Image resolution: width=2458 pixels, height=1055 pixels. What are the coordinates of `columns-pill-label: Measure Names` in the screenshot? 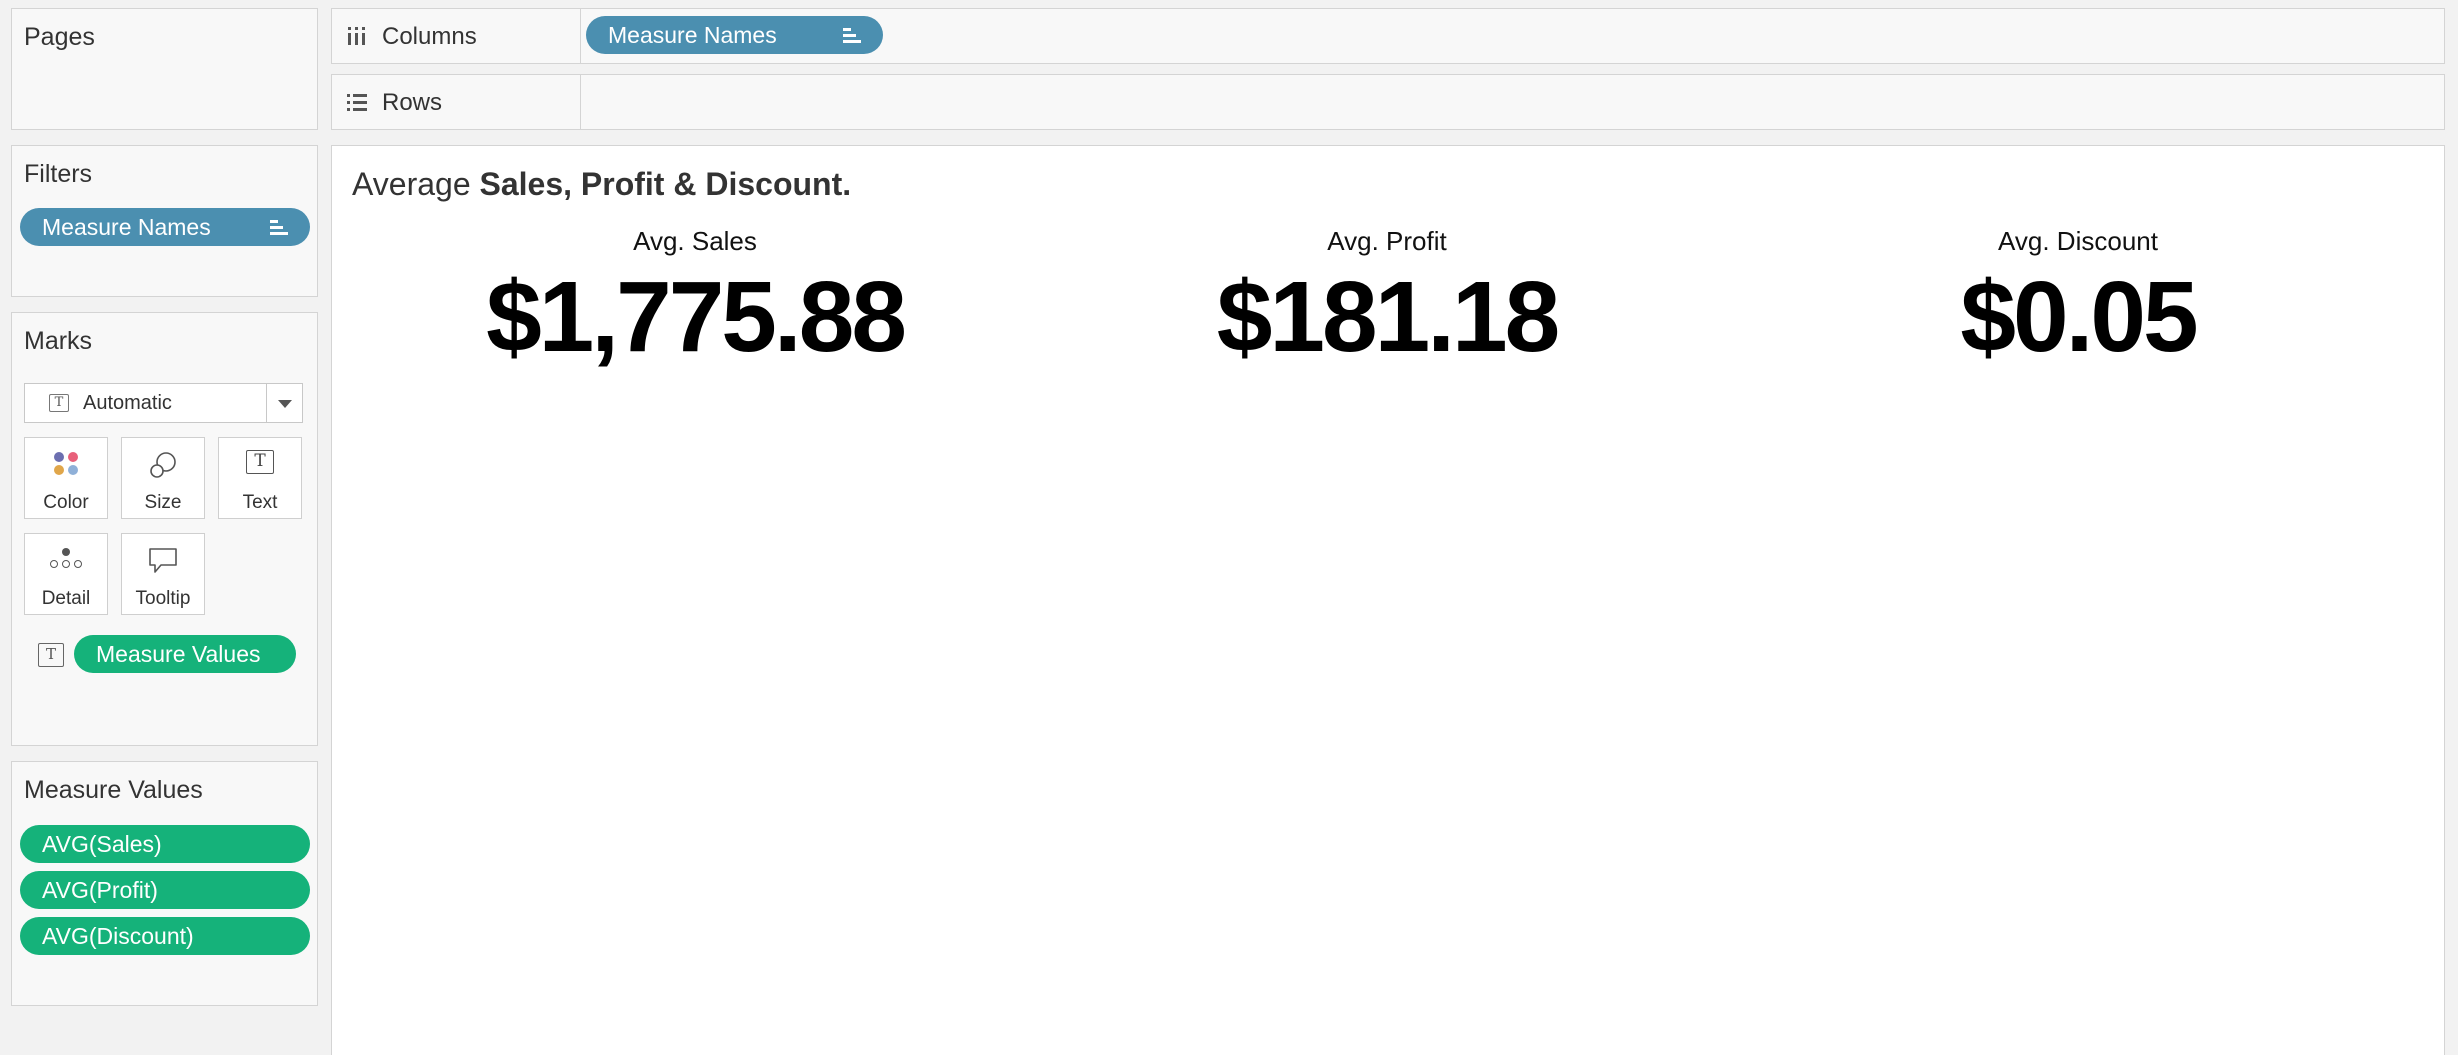 It's located at (692, 35).